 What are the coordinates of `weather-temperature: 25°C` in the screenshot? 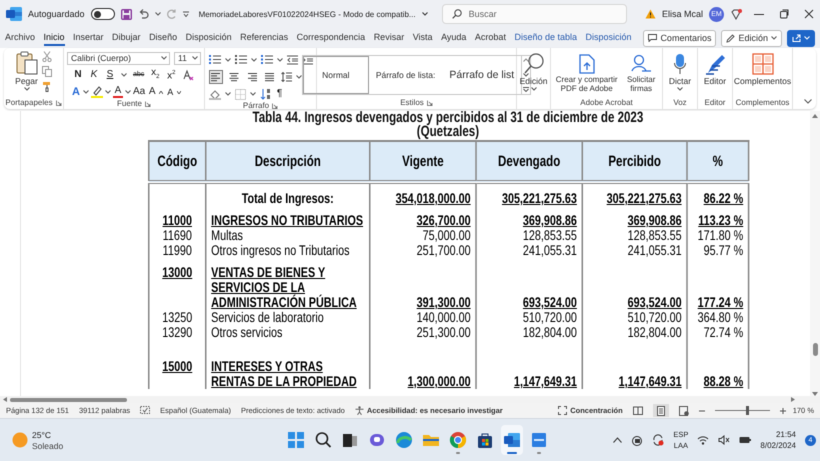 It's located at (48, 435).